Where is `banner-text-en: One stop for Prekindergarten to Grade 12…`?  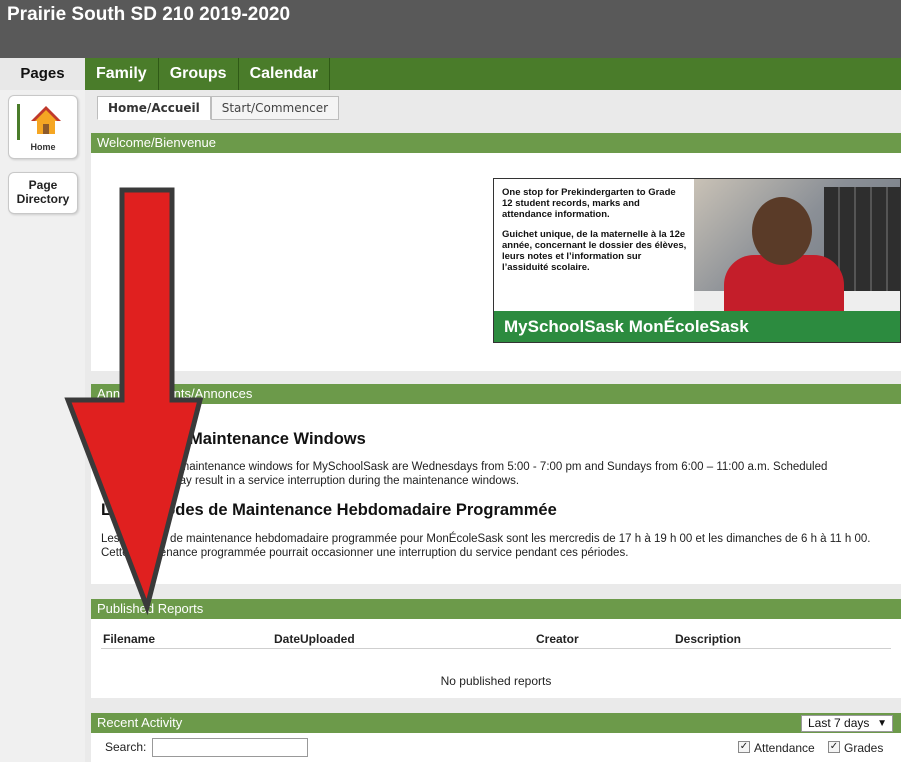 banner-text-en: One stop for Prekindergarten to Grade 12… is located at coordinates (589, 203).